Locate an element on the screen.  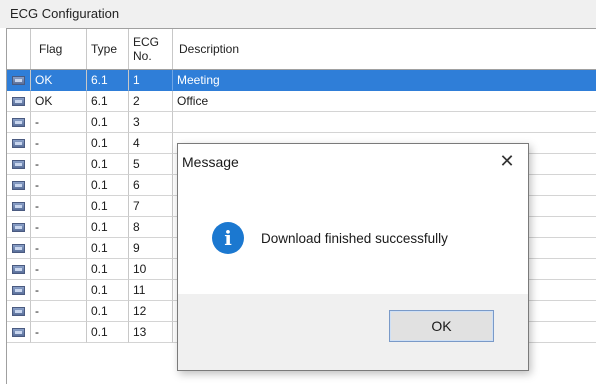
ecg-number-cell: 11 is located at coordinates (151, 290).